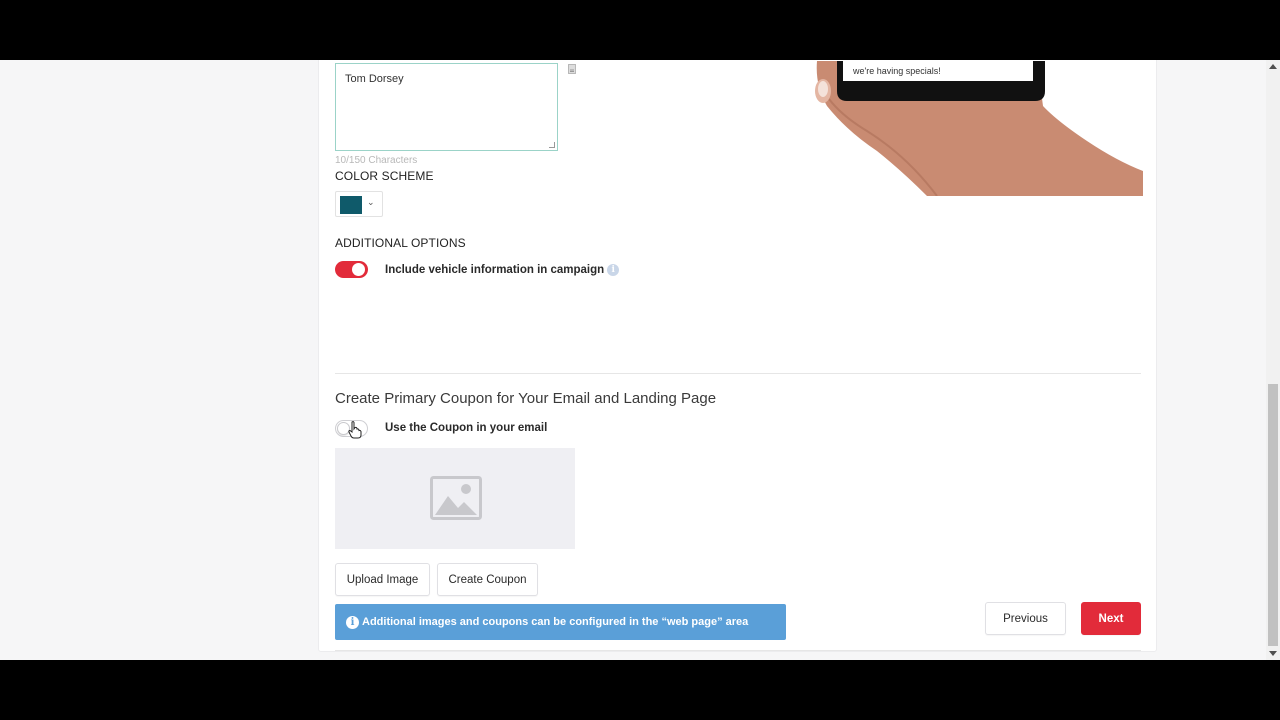 The height and width of the screenshot is (720, 1280). I want to click on scrollbar-thumb, so click(1273, 515).